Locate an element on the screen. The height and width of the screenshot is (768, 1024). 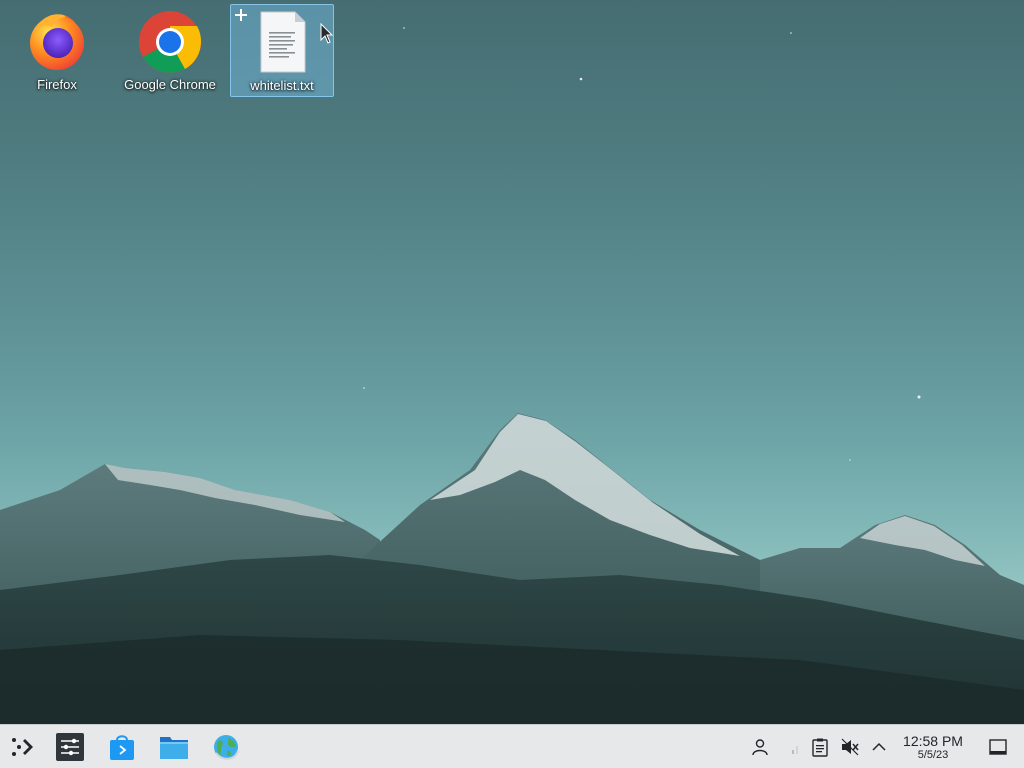
desktop-icon-google-chrome: Google Chrome is located at coordinates (170, 50).